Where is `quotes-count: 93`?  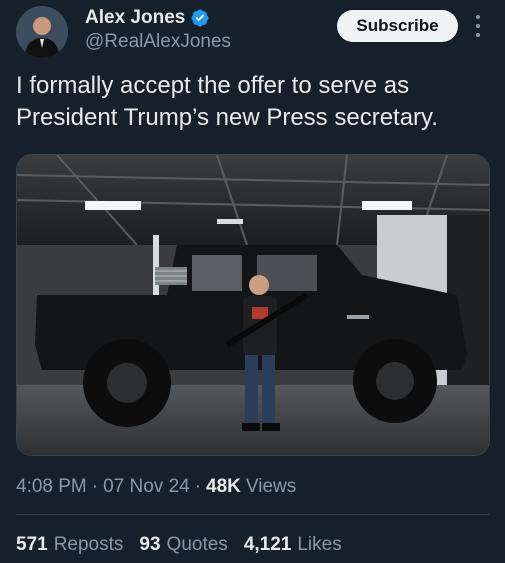 quotes-count: 93 is located at coordinates (150, 544).